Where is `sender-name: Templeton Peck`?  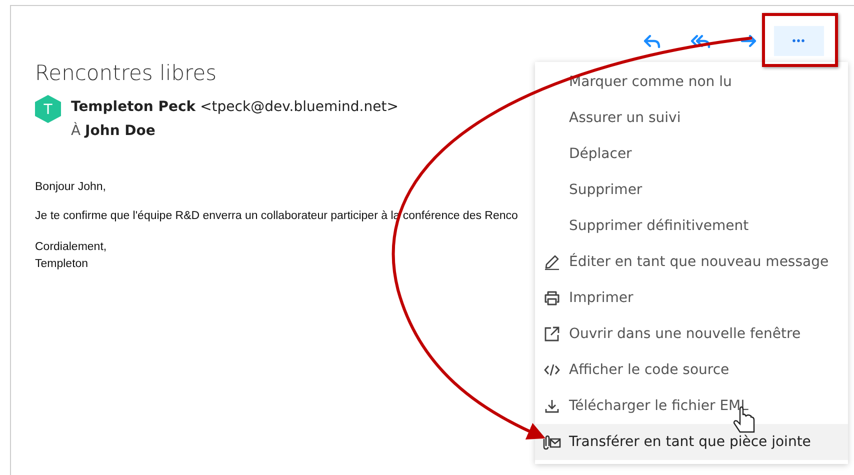
sender-name: Templeton Peck is located at coordinates (133, 107).